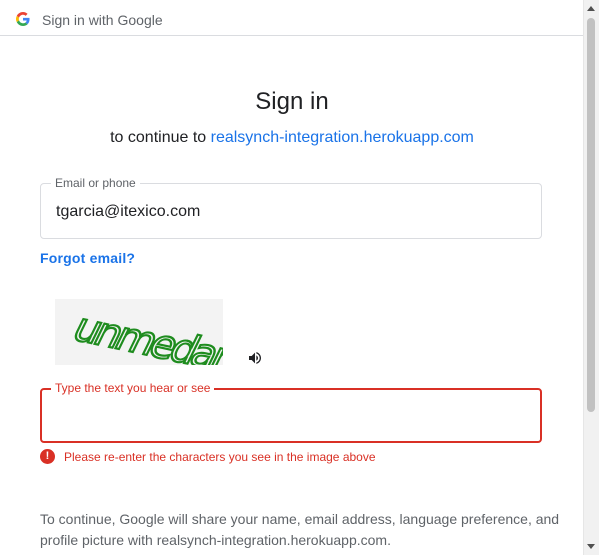 Image resolution: width=599 pixels, height=555 pixels. I want to click on captcha-field-label: Type the text you hear or see, so click(133, 388).